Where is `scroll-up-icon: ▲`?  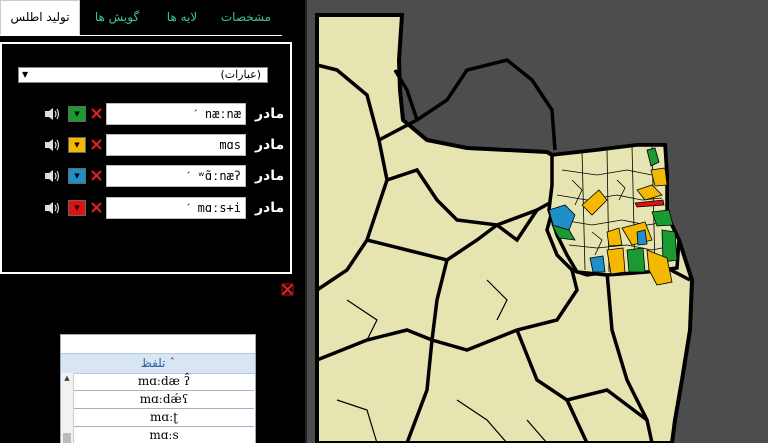 scroll-up-icon: ▲ is located at coordinates (67, 378).